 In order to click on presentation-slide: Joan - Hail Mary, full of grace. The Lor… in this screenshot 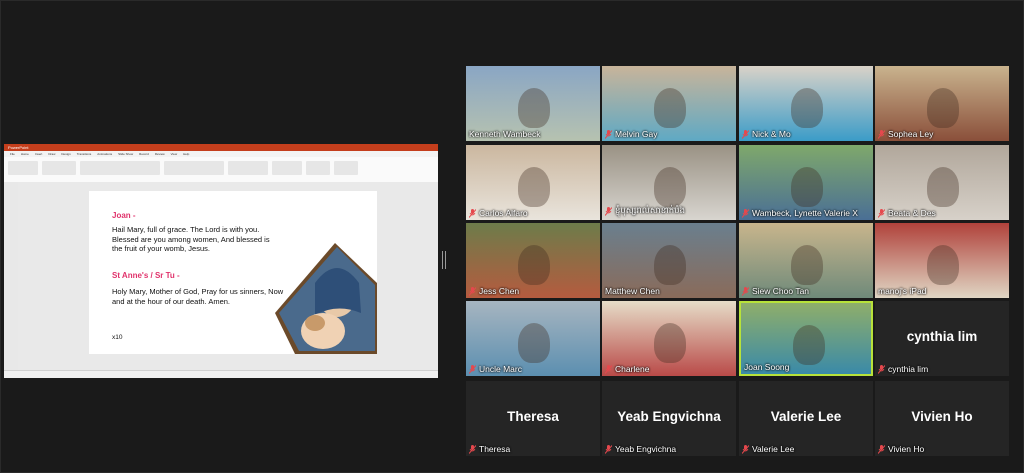, I will do `click(233, 272)`.